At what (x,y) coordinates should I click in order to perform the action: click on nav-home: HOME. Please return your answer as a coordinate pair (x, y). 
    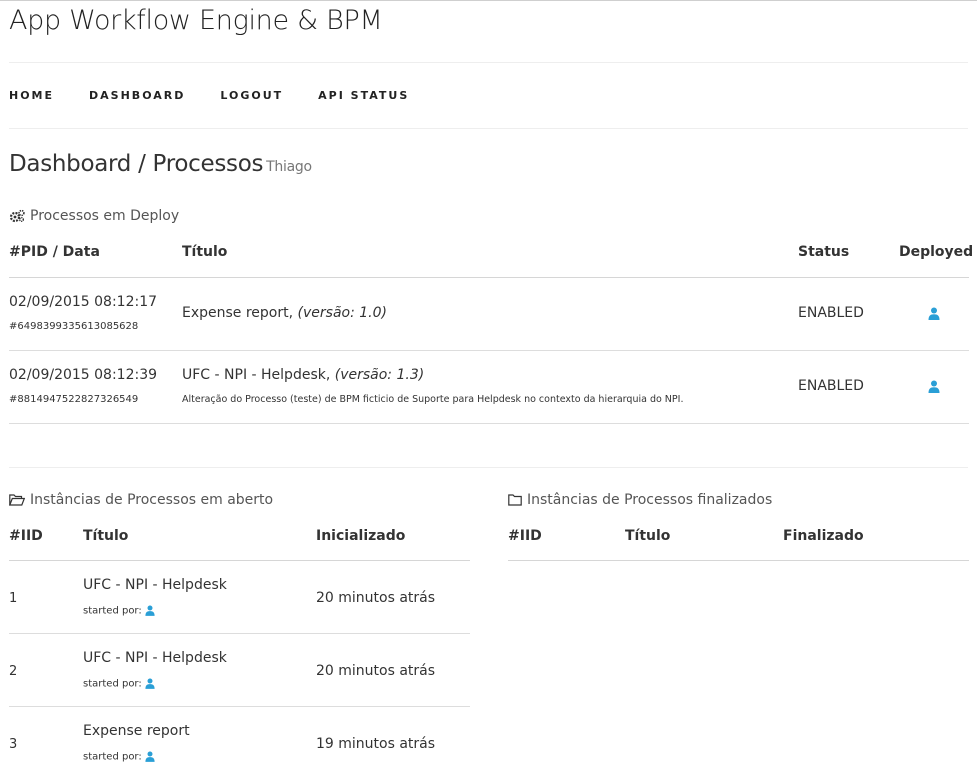
    Looking at the image, I should click on (31, 95).